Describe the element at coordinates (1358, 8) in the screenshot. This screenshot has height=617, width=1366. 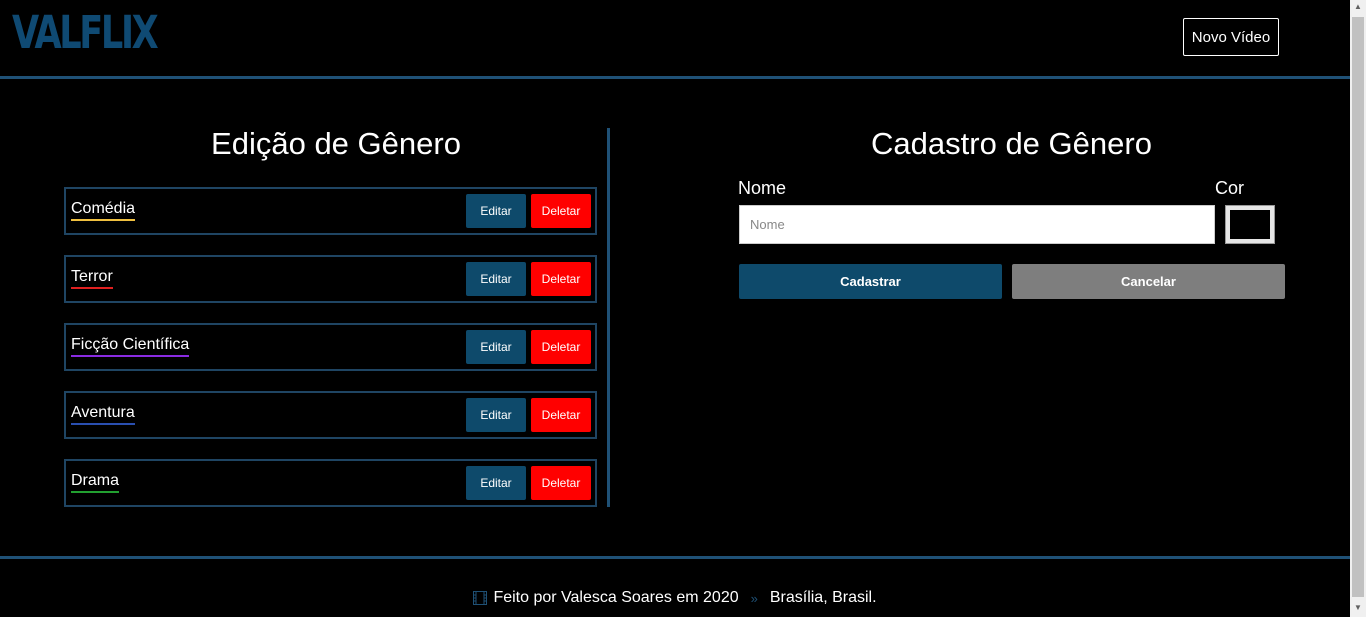
I see `scroll-up-arrow-icon: ▲` at that location.